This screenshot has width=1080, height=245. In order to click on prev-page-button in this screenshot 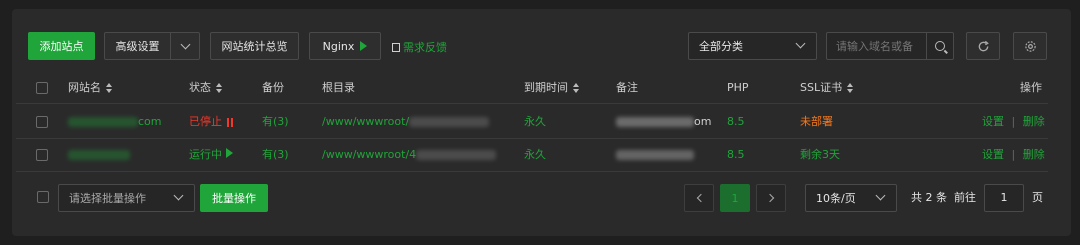, I will do `click(699, 198)`.